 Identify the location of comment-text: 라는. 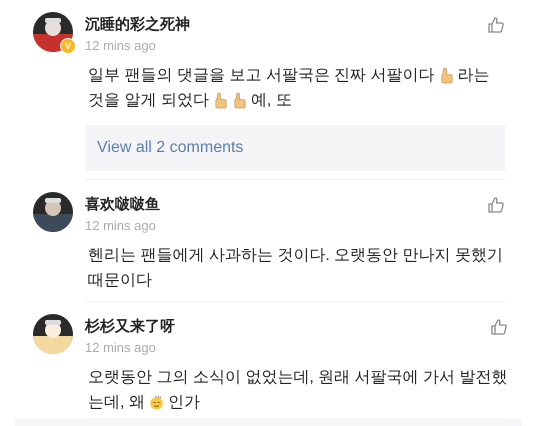
(474, 76).